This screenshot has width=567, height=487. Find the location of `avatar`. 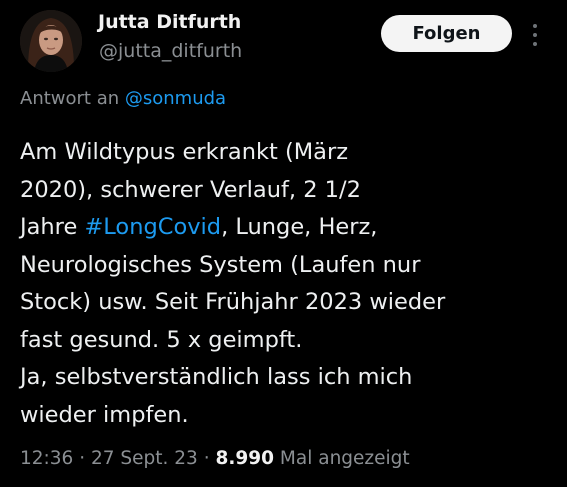

avatar is located at coordinates (51, 41).